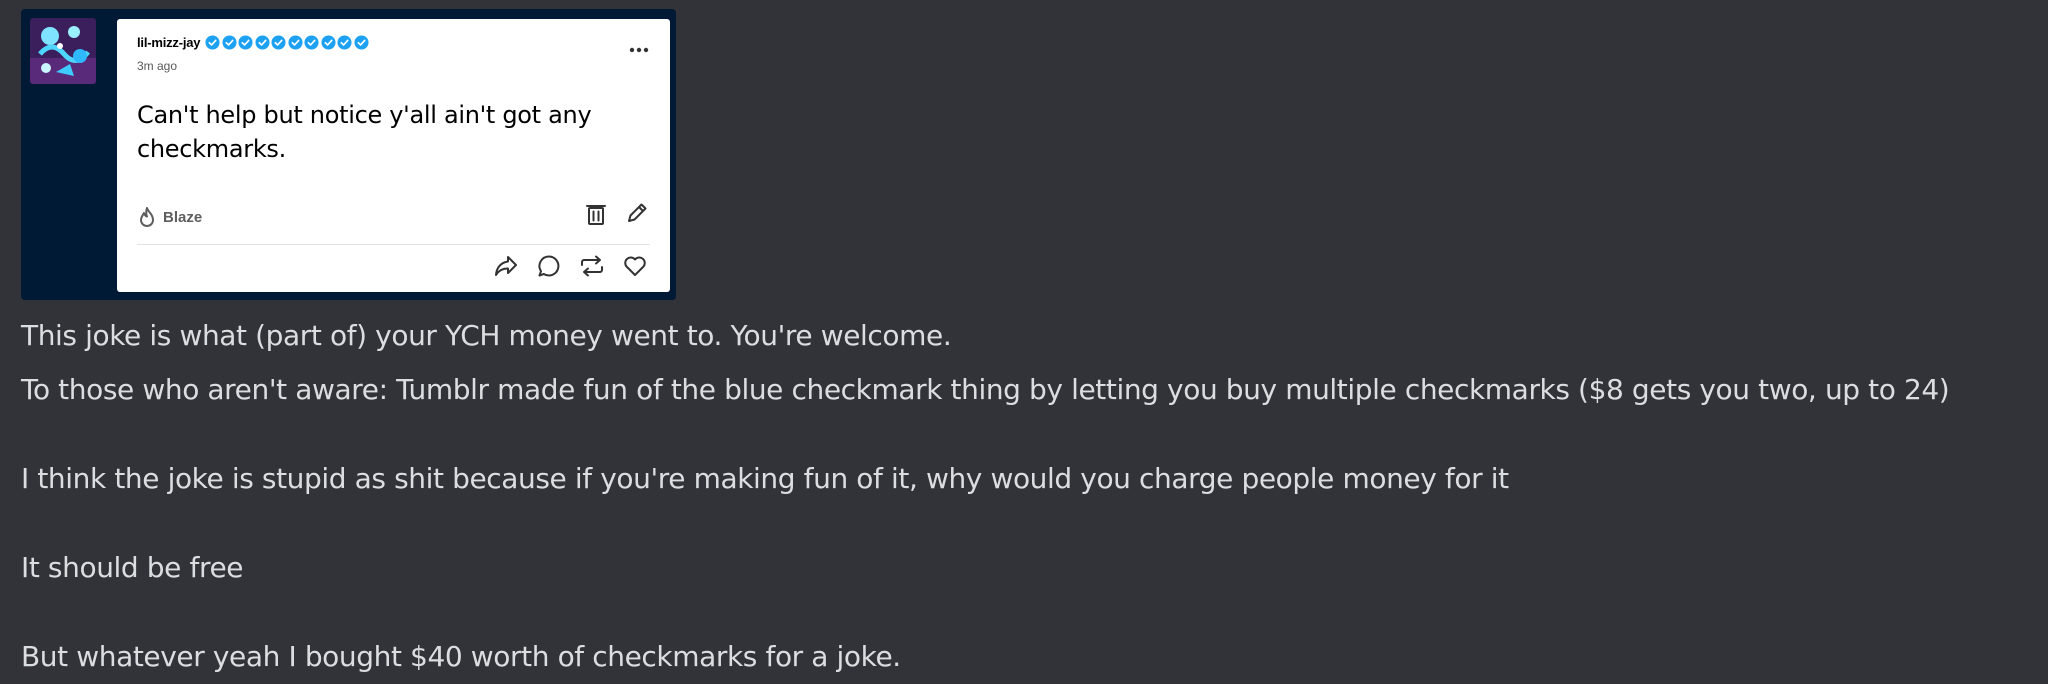  Describe the element at coordinates (147, 217) in the screenshot. I see `flame-icon` at that location.